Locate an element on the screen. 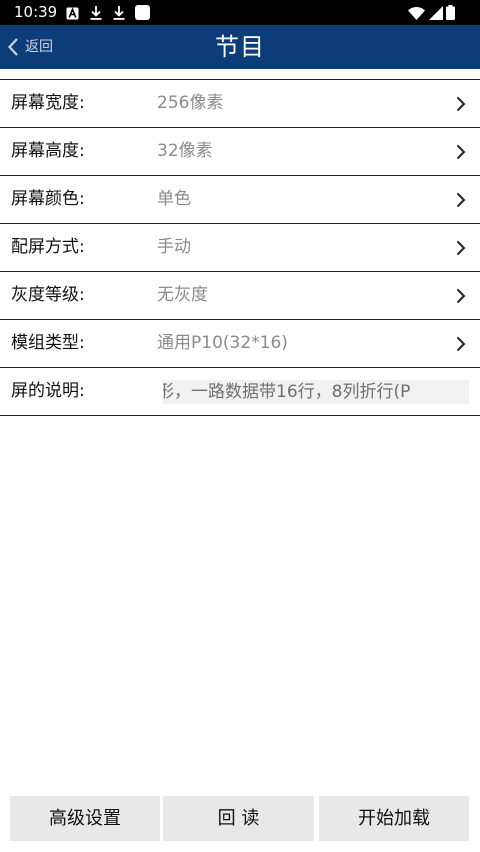 This screenshot has width=480, height=852. action-bar: 高级设置 回 读 开始加载 is located at coordinates (240, 819).